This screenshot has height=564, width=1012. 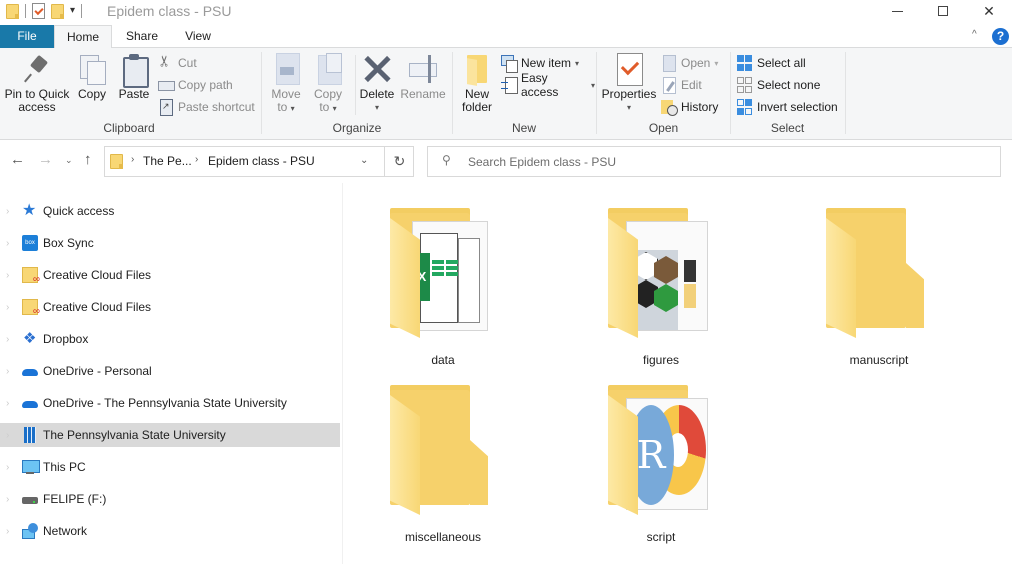 I want to click on forward-button: →, so click(x=45, y=159).